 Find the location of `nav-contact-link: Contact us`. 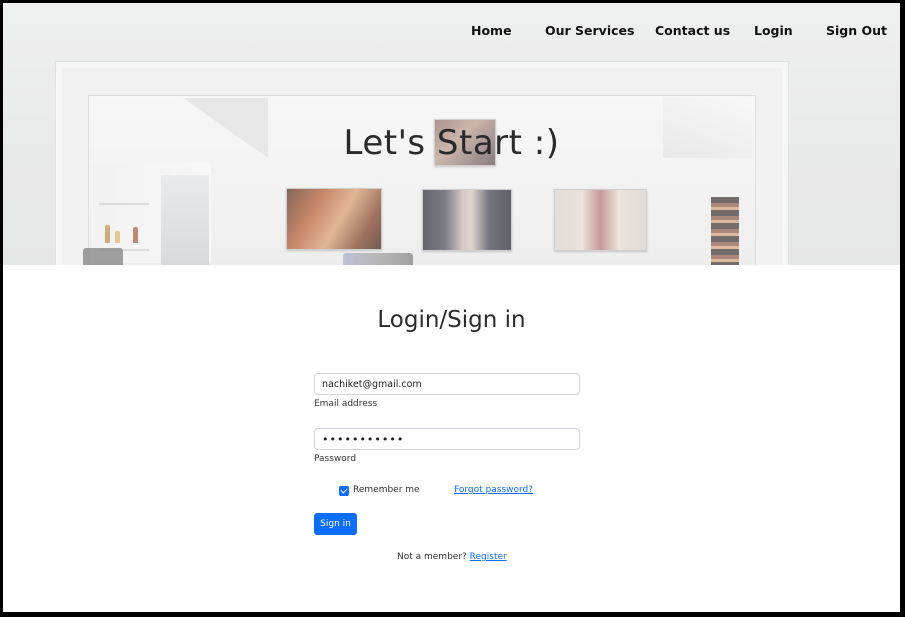

nav-contact-link: Contact us is located at coordinates (692, 30).